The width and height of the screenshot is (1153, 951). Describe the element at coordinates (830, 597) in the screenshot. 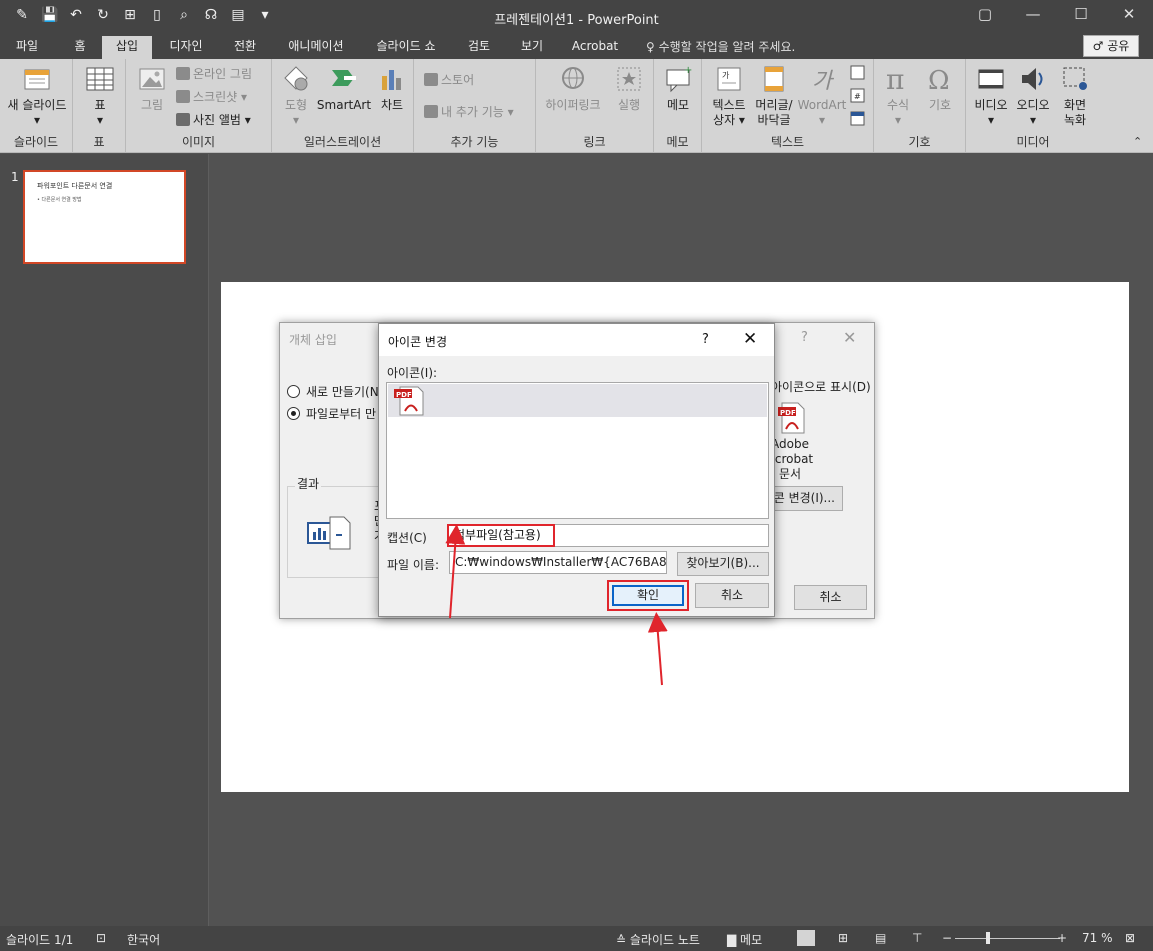

I see `insert-object-cancel-button: 취소` at that location.